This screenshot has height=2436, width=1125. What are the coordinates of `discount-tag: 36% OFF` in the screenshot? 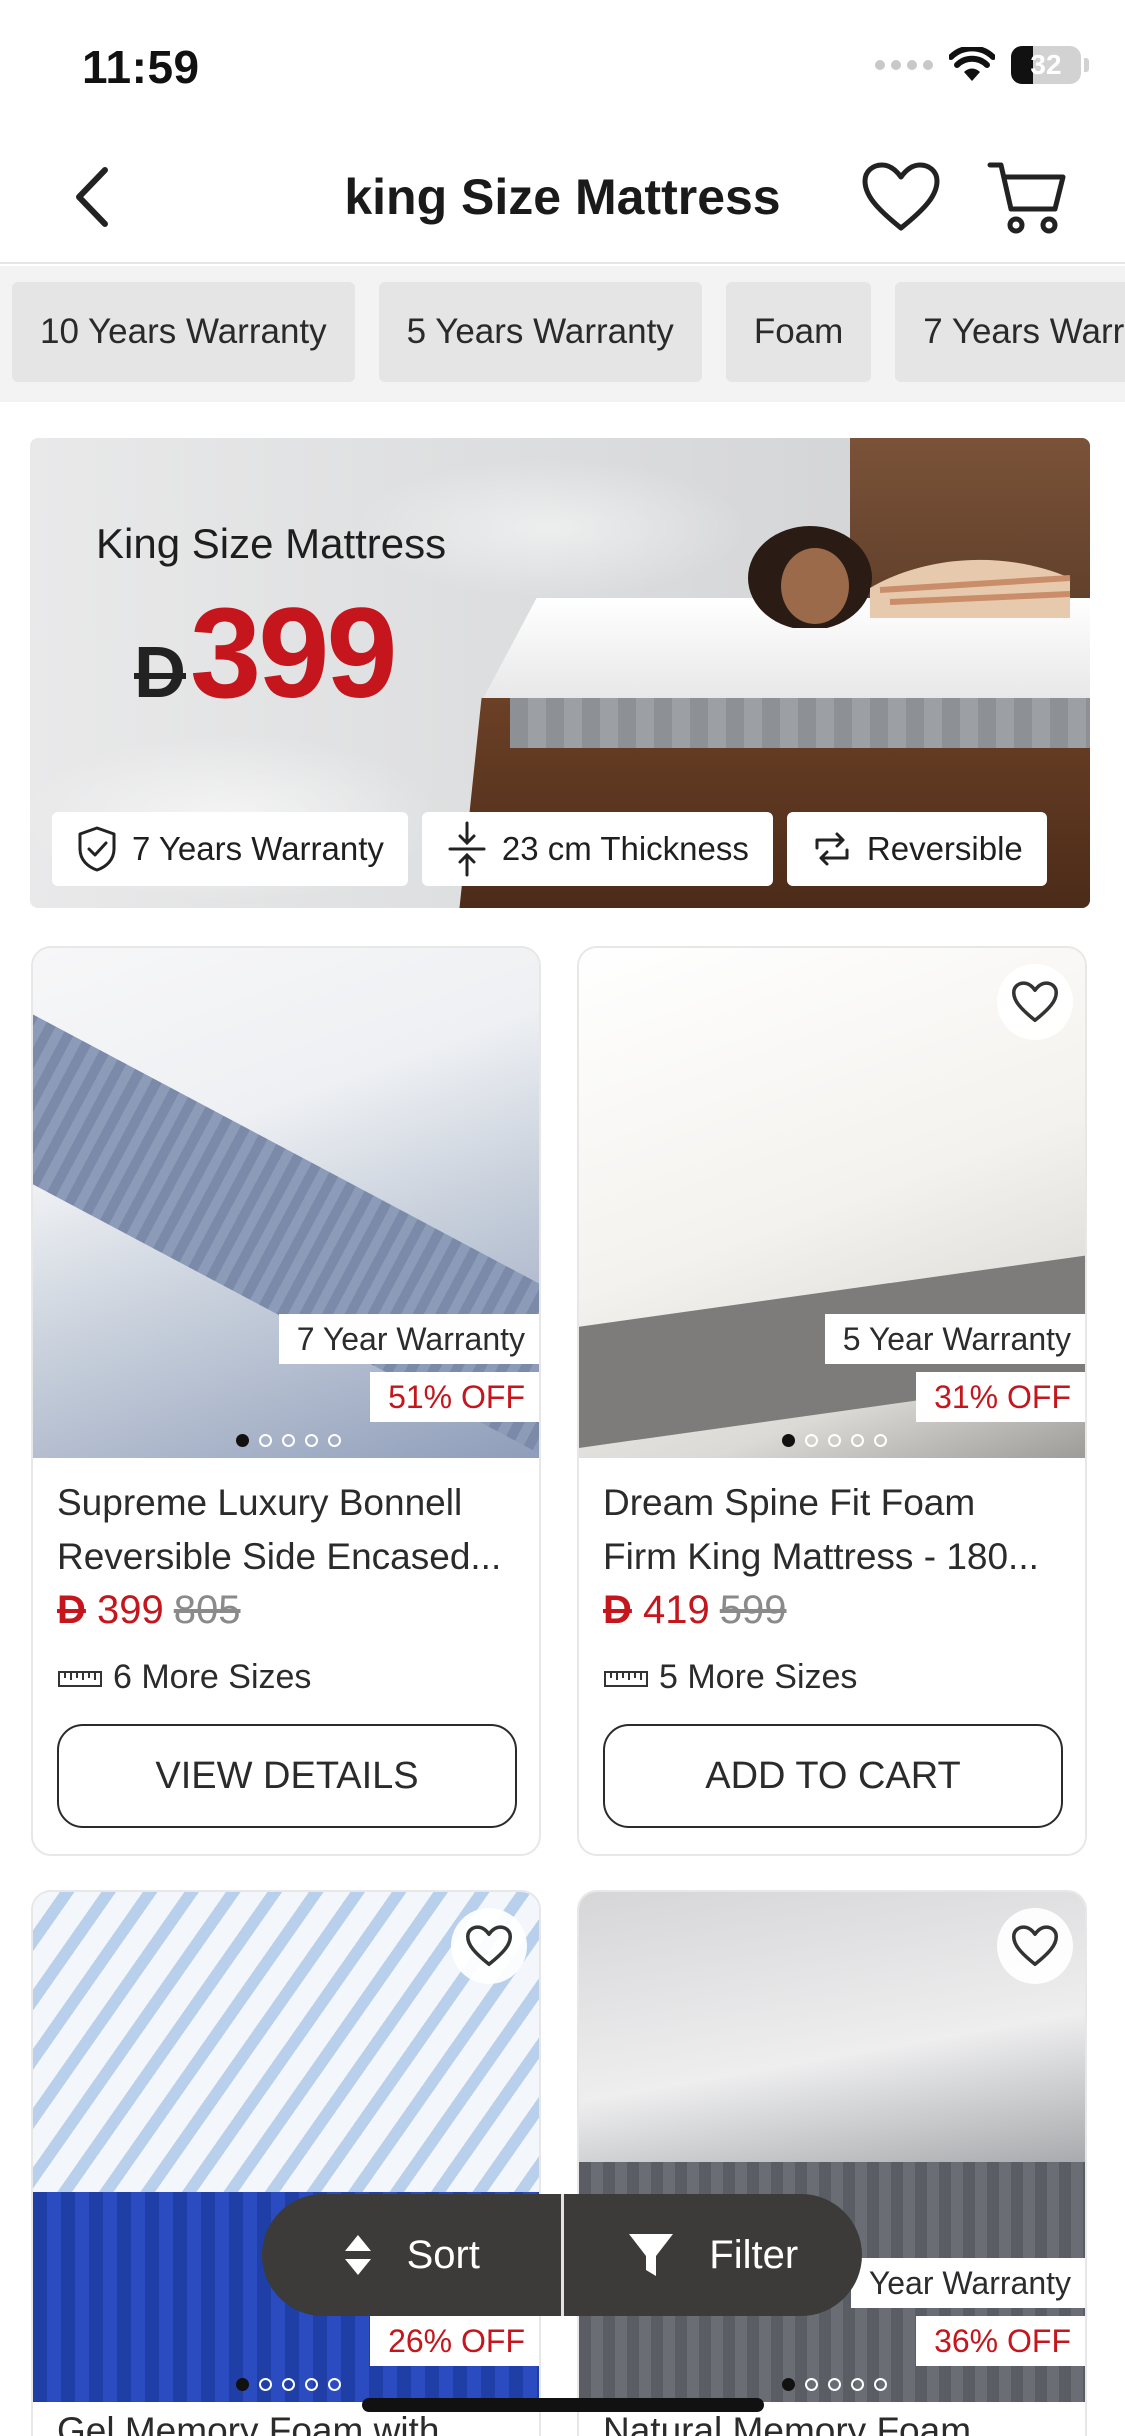 It's located at (1000, 2341).